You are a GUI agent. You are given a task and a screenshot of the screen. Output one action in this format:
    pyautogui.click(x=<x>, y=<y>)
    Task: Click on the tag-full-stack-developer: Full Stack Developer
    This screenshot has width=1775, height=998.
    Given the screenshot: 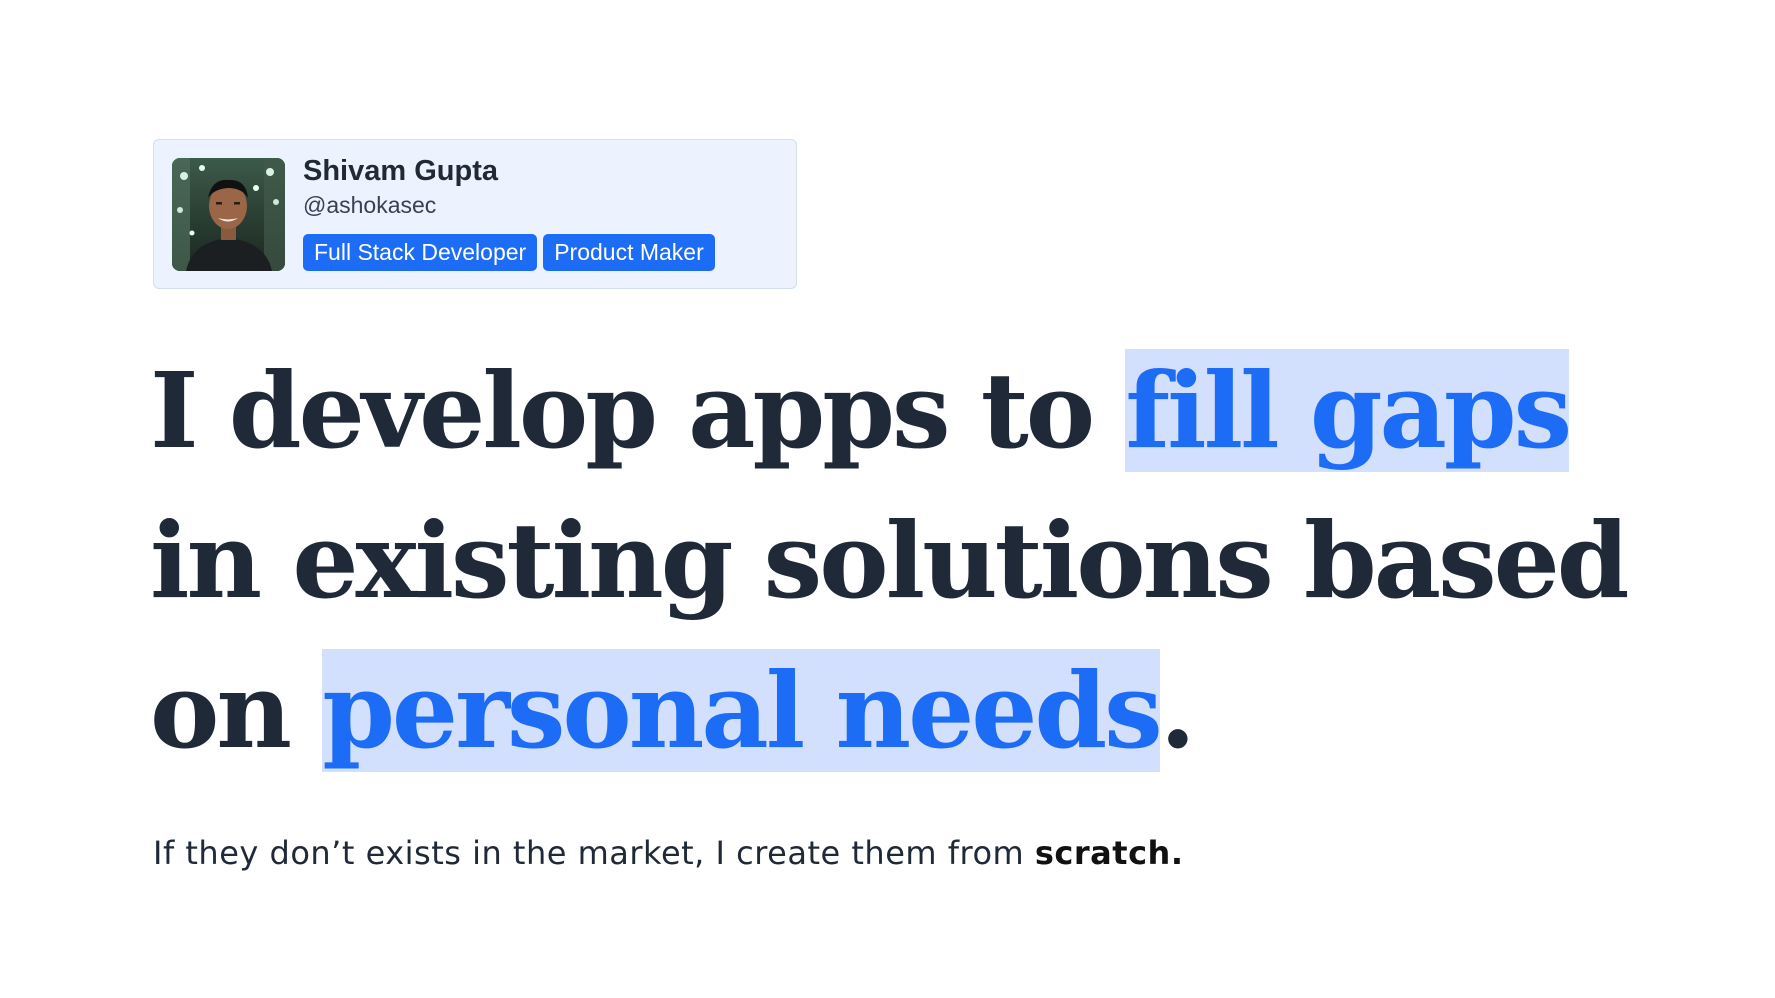 What is the action you would take?
    pyautogui.click(x=420, y=252)
    